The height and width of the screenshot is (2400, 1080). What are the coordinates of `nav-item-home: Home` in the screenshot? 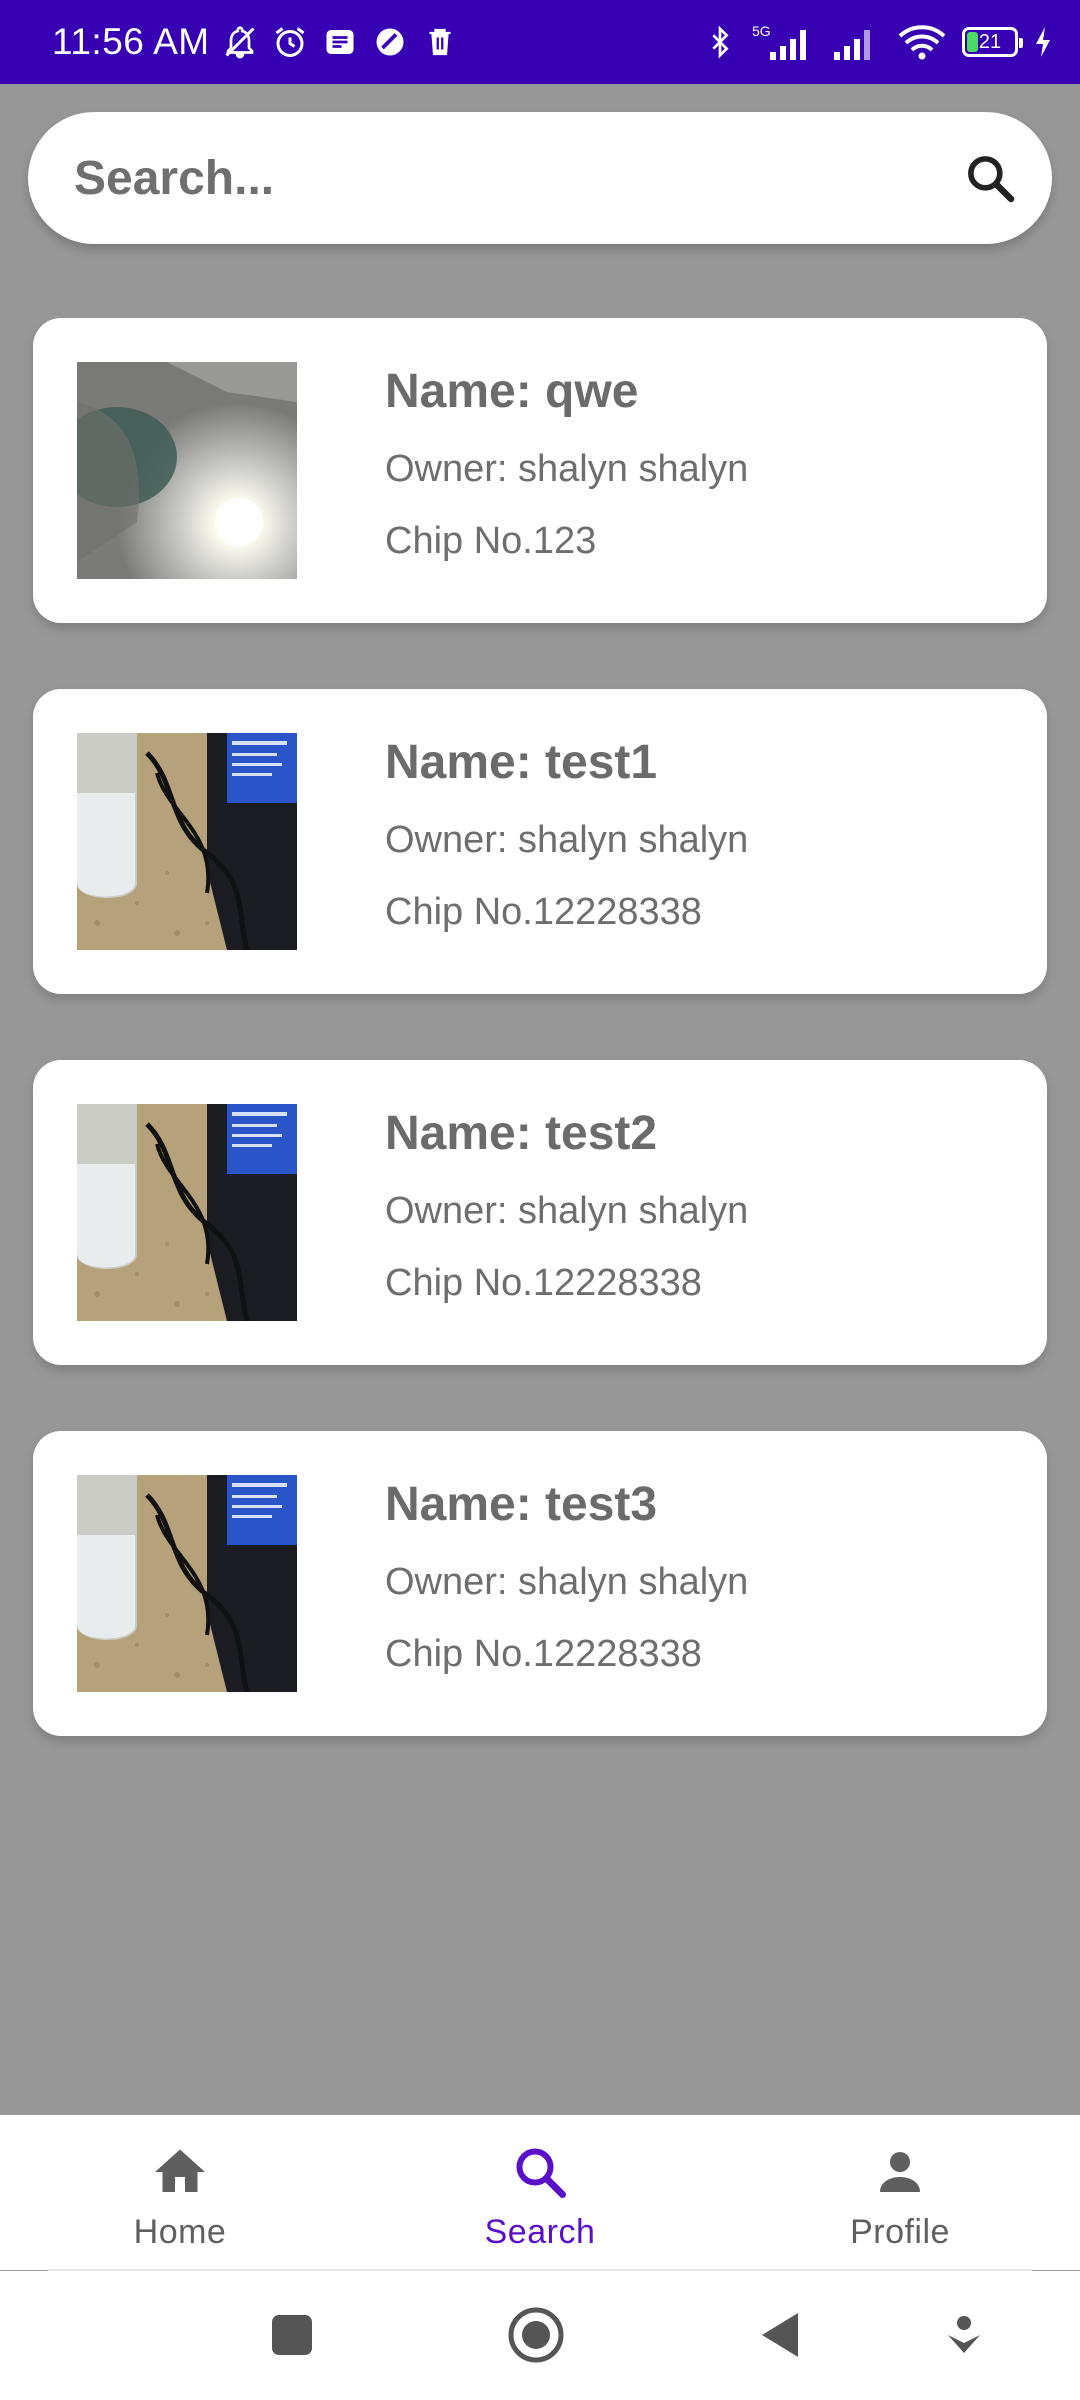 It's located at (180, 2192).